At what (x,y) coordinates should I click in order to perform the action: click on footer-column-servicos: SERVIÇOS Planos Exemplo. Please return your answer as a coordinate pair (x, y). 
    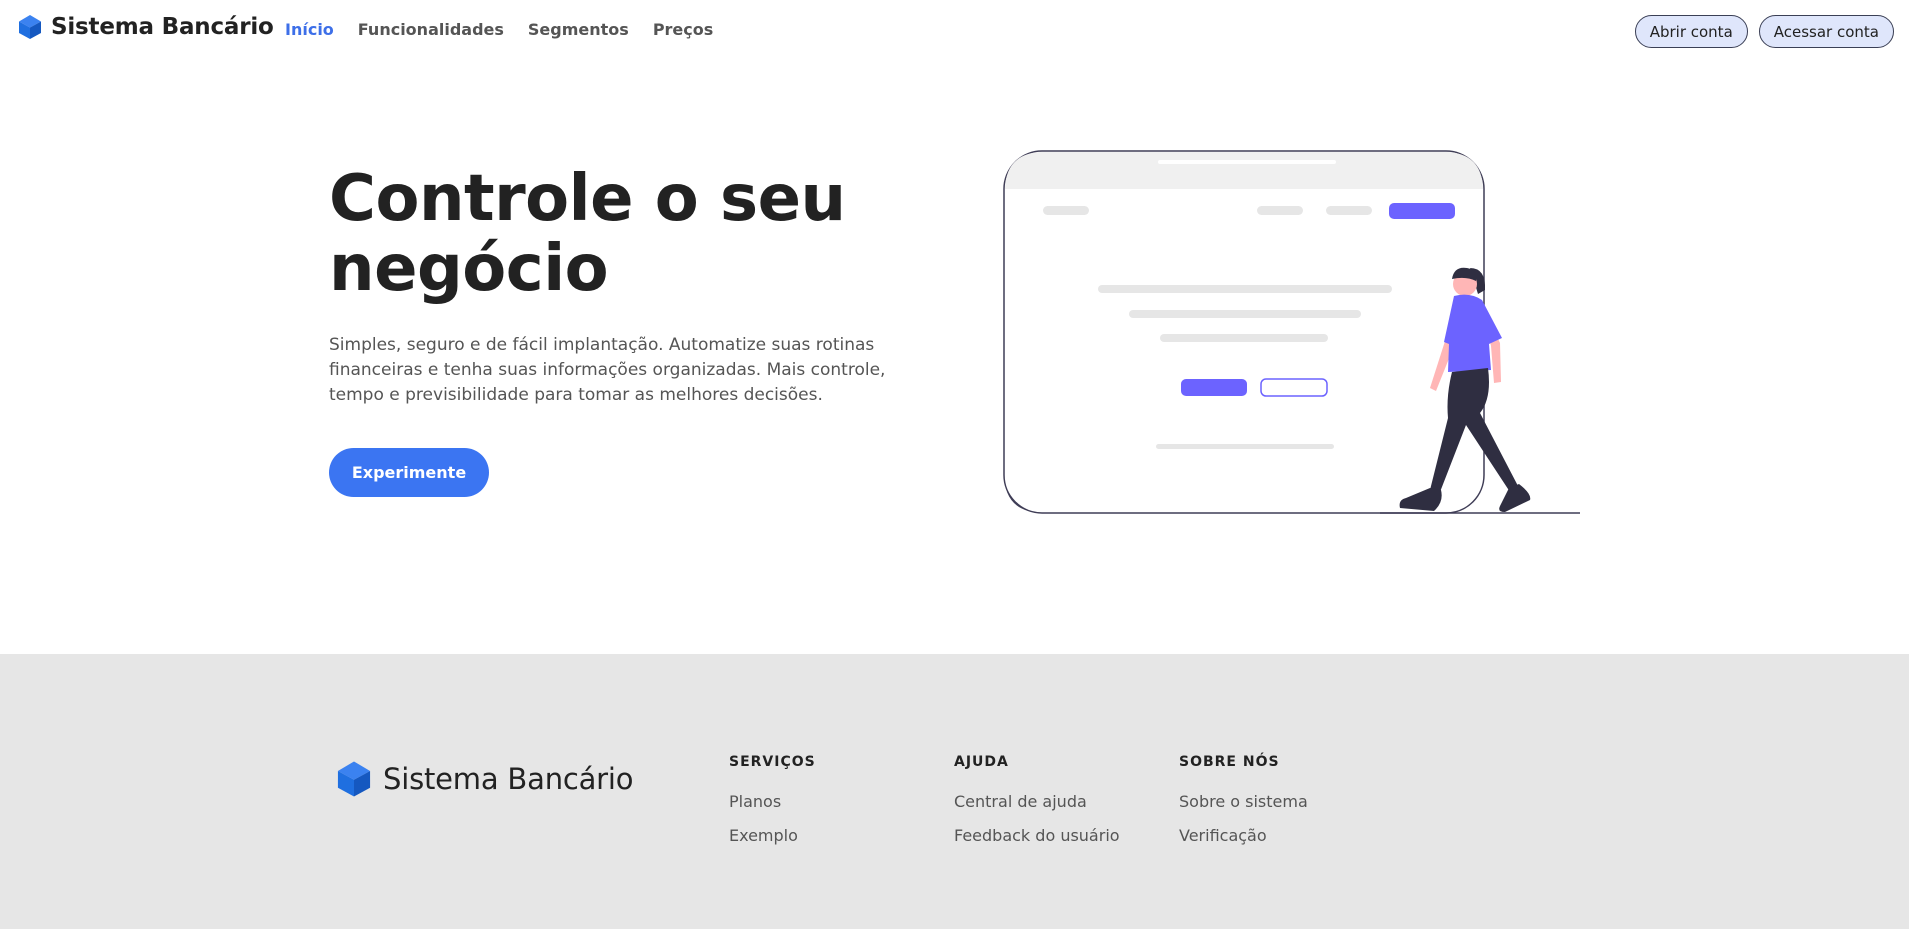
    Looking at the image, I should click on (772, 799).